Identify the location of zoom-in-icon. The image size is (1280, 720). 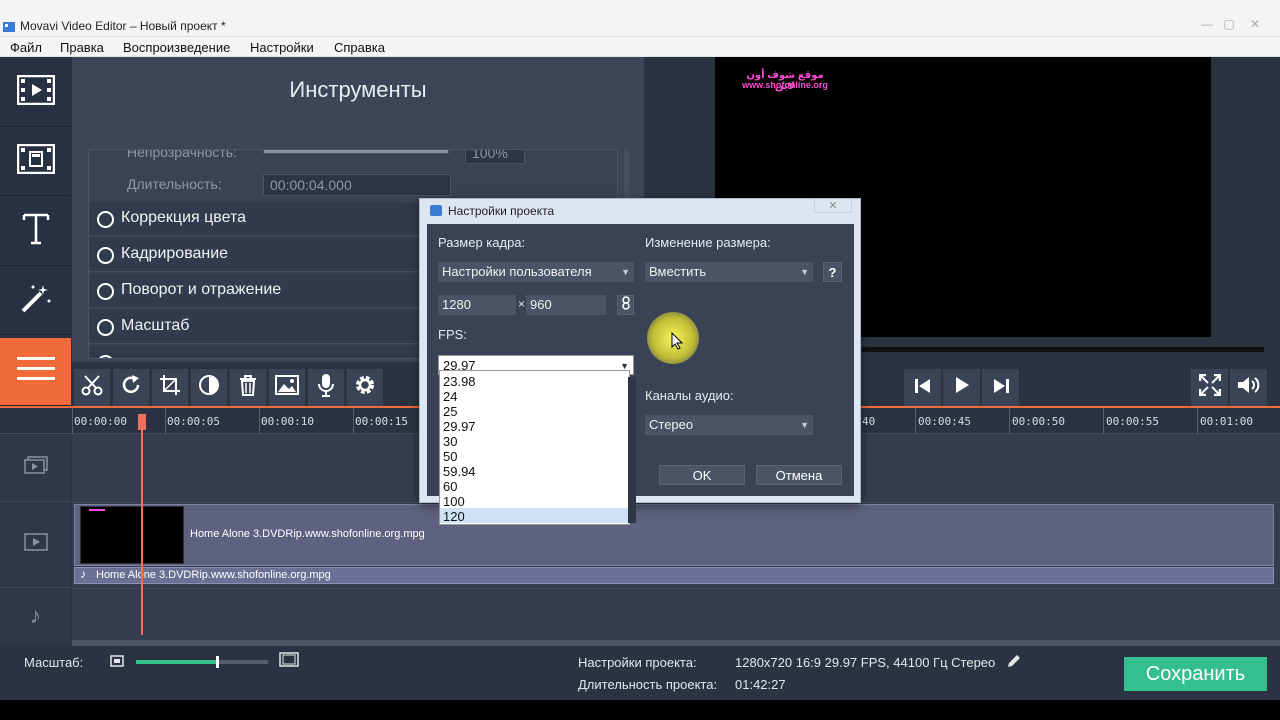
(289, 662).